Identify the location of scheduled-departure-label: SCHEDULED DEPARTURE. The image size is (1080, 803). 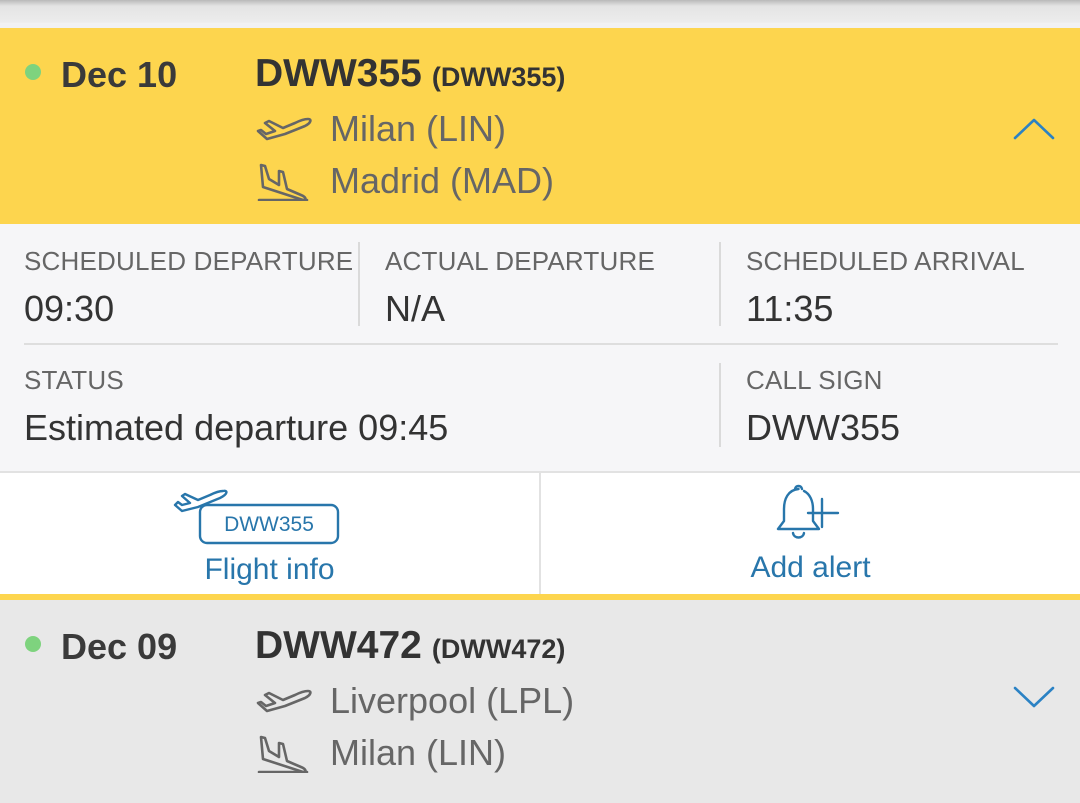
(189, 261).